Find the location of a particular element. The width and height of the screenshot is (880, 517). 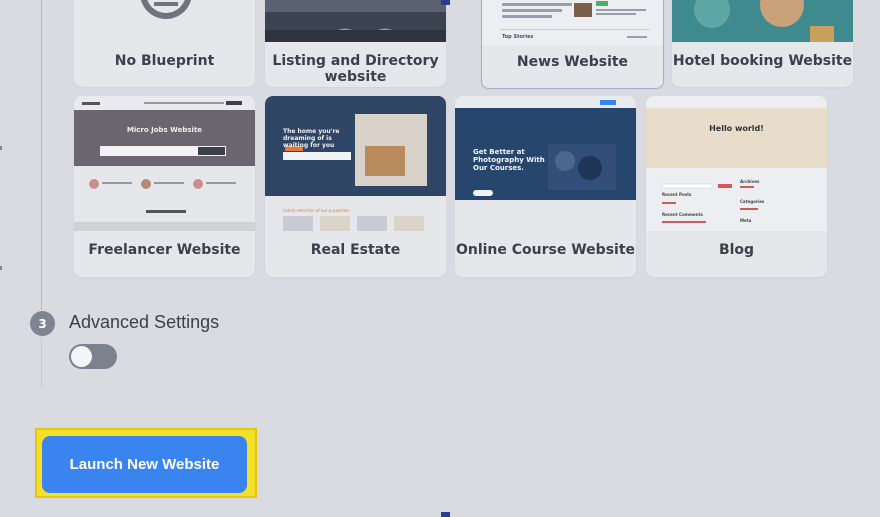

blog-thumb-archives: Archives is located at coordinates (750, 181).